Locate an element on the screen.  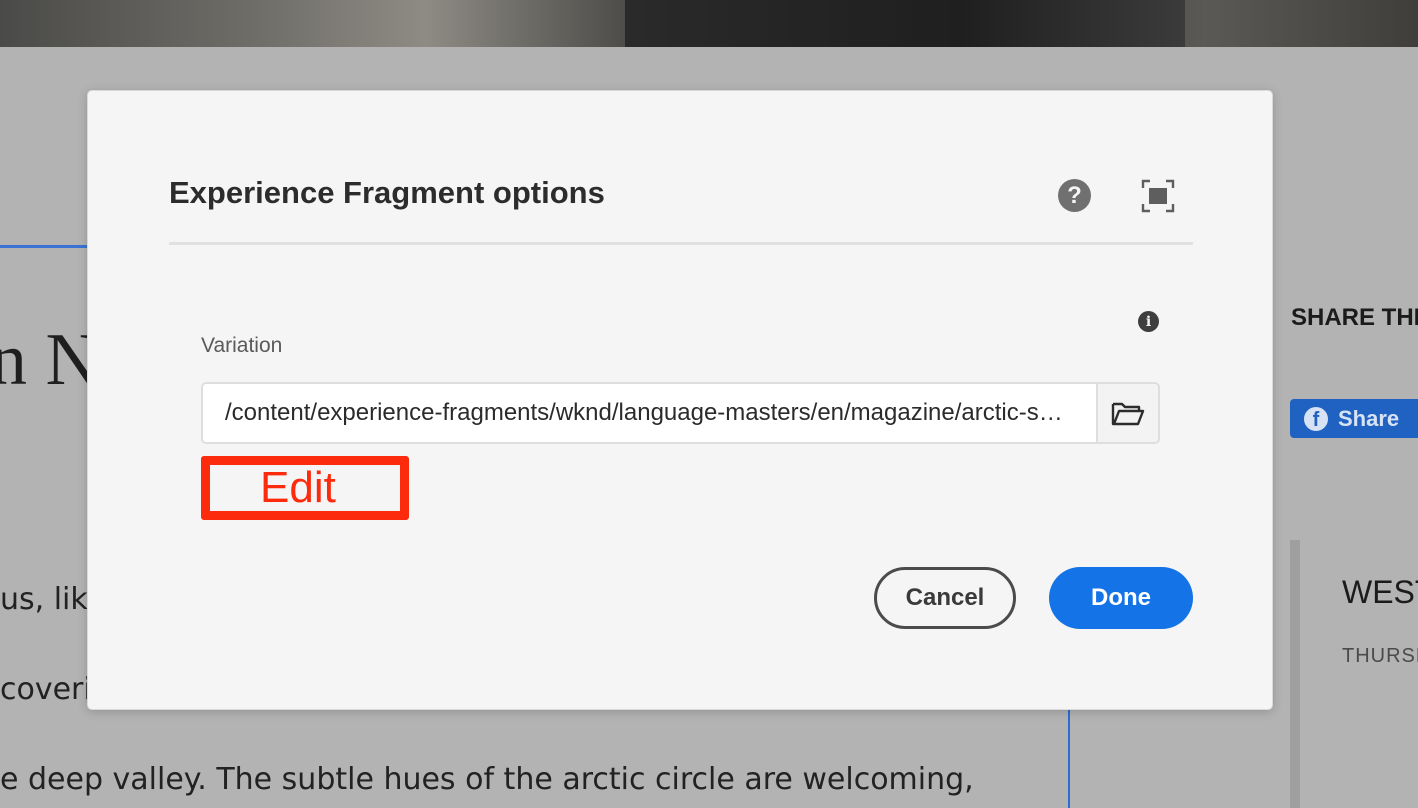
page-heading: n N is located at coordinates (49, 360).